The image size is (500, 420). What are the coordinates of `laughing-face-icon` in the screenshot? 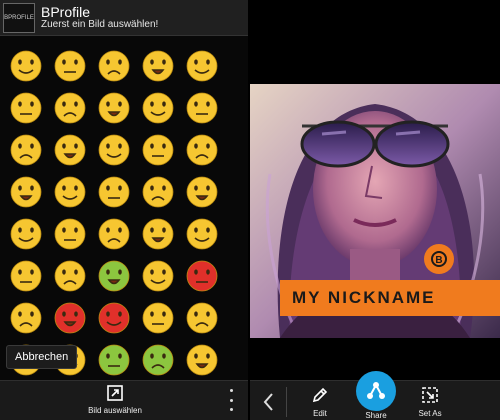 It's located at (158, 66).